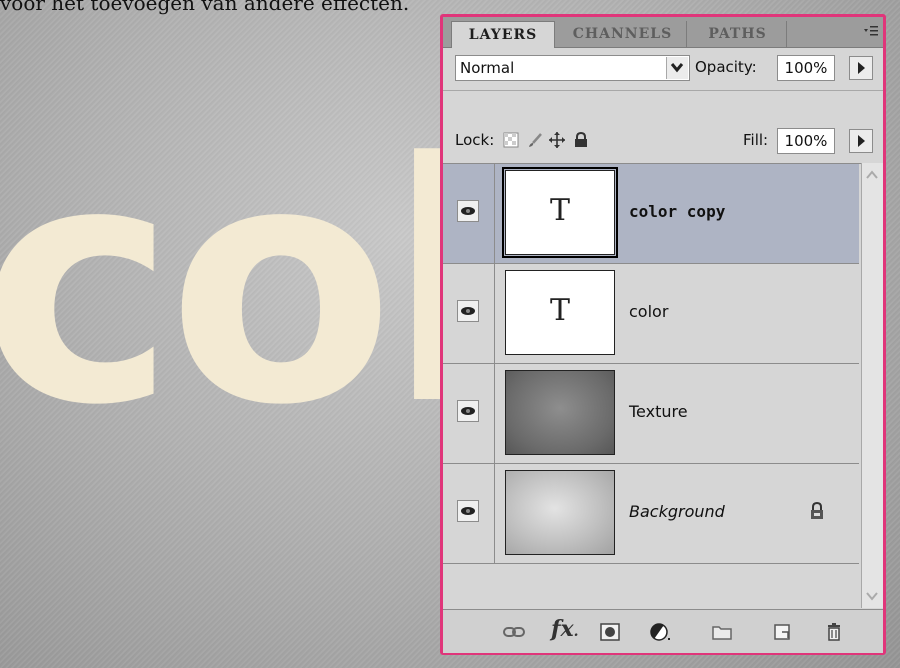 Image resolution: width=900 pixels, height=668 pixels. What do you see at coordinates (834, 632) in the screenshot?
I see `delete-layer-icon` at bounding box center [834, 632].